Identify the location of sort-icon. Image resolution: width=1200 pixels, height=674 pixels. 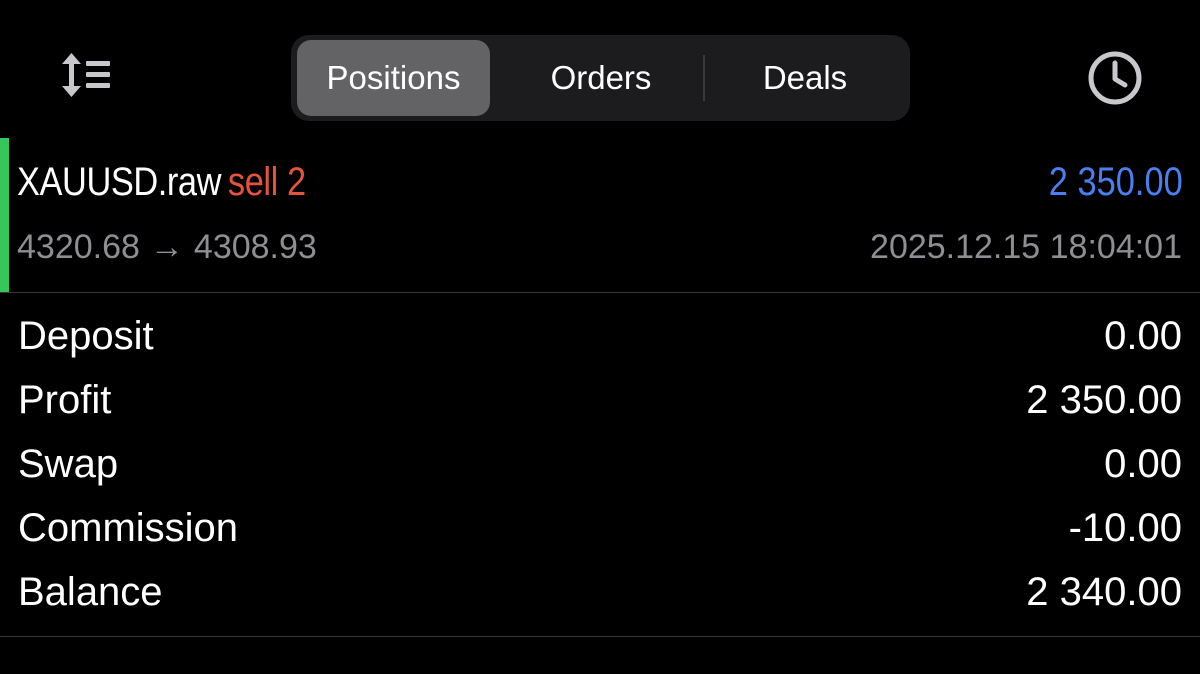
(86, 75).